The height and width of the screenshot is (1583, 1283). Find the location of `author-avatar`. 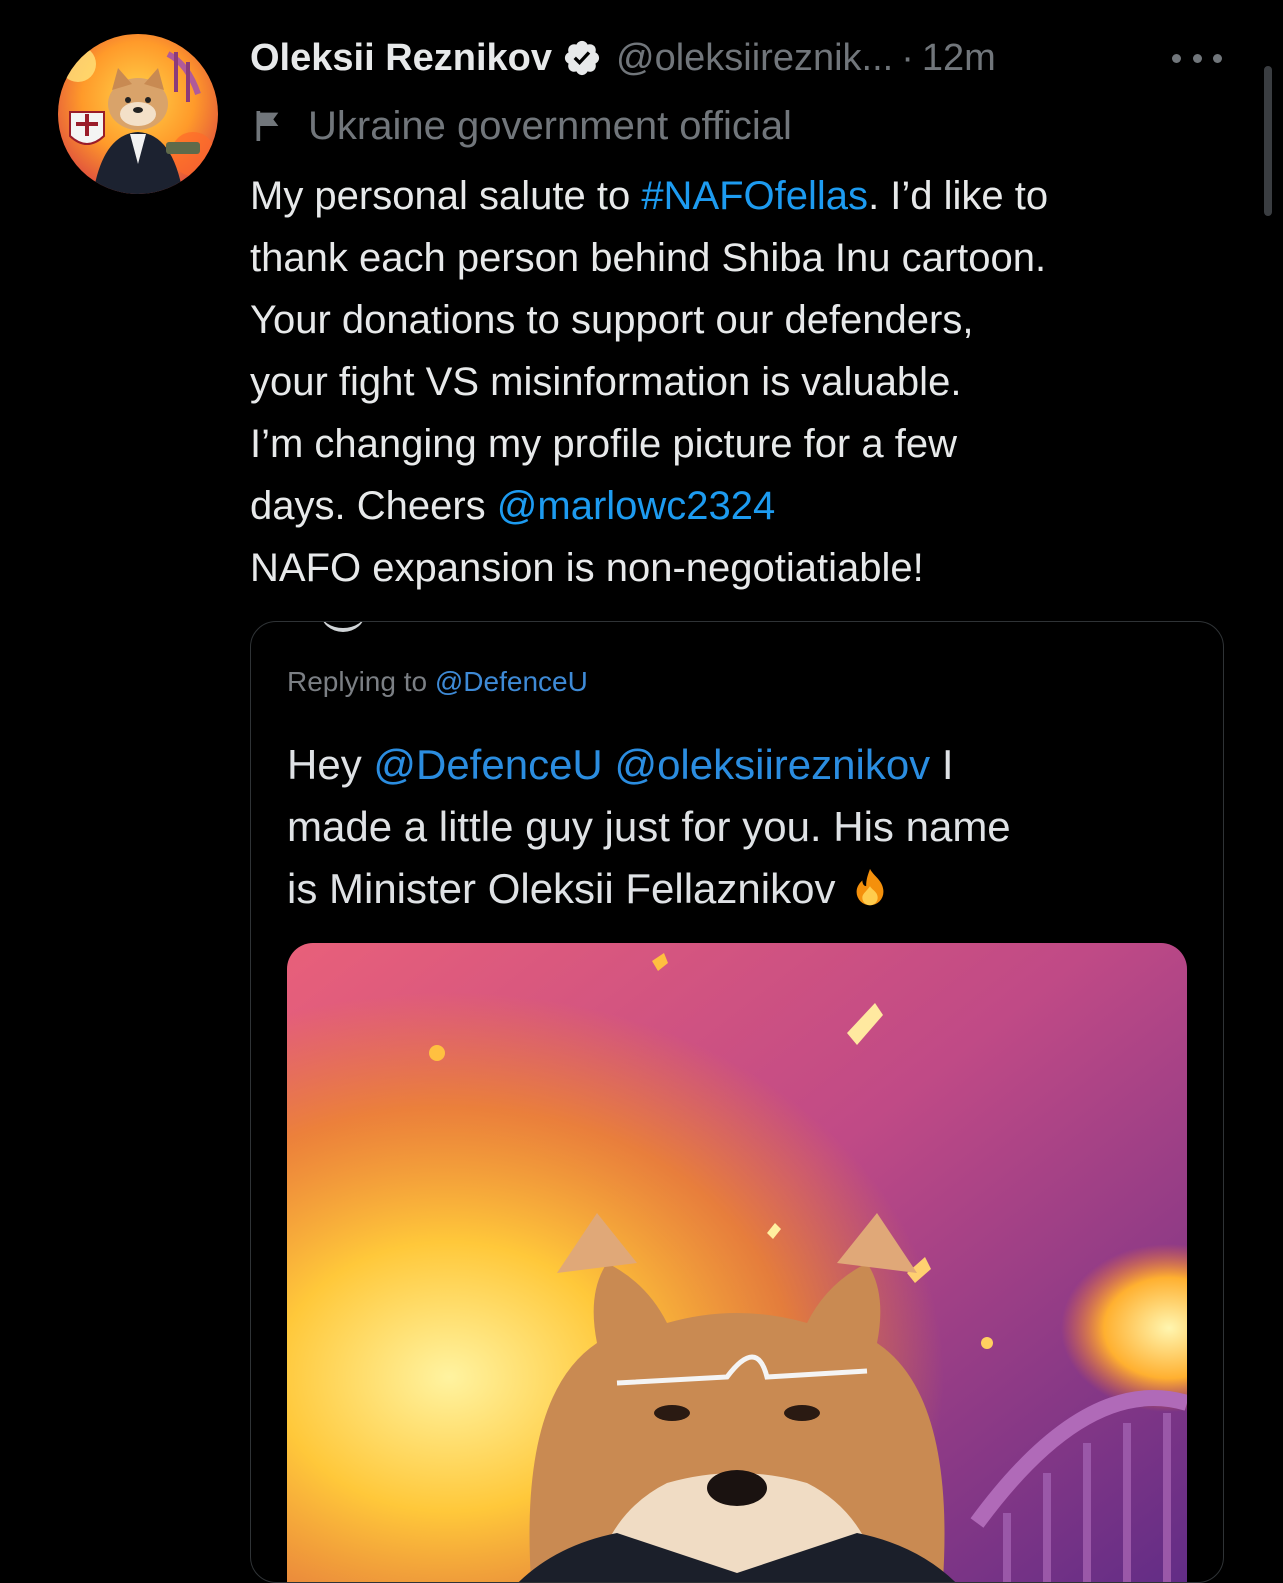

author-avatar is located at coordinates (138, 114).